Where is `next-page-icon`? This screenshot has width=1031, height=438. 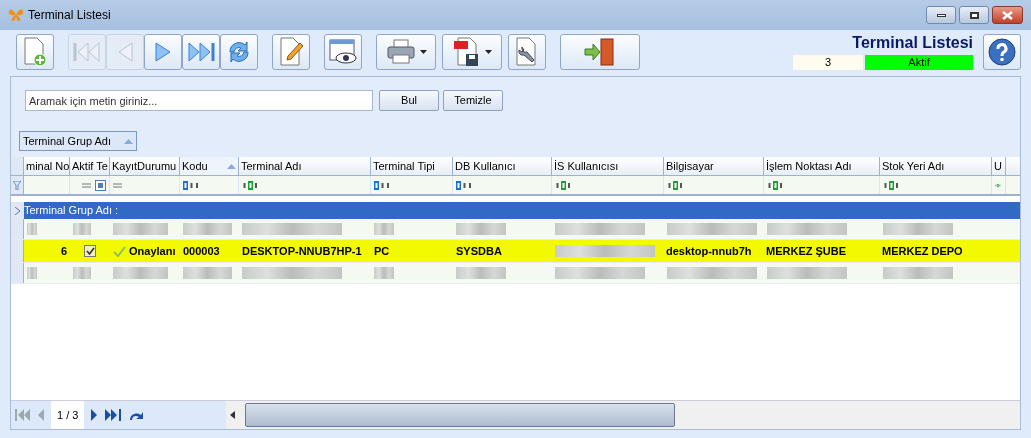
next-page-icon is located at coordinates (94, 415).